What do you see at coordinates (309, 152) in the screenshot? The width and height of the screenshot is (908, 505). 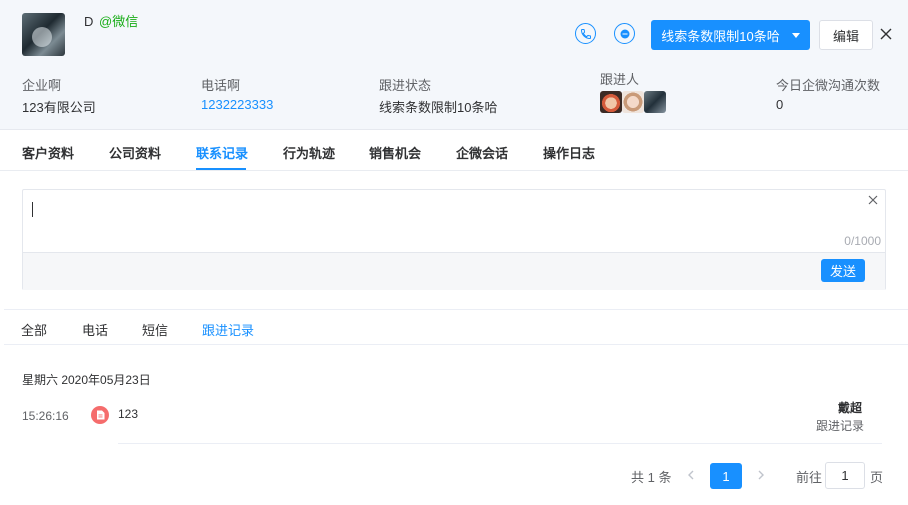 I see `tab-behavior-trail: 行为轨迹` at bounding box center [309, 152].